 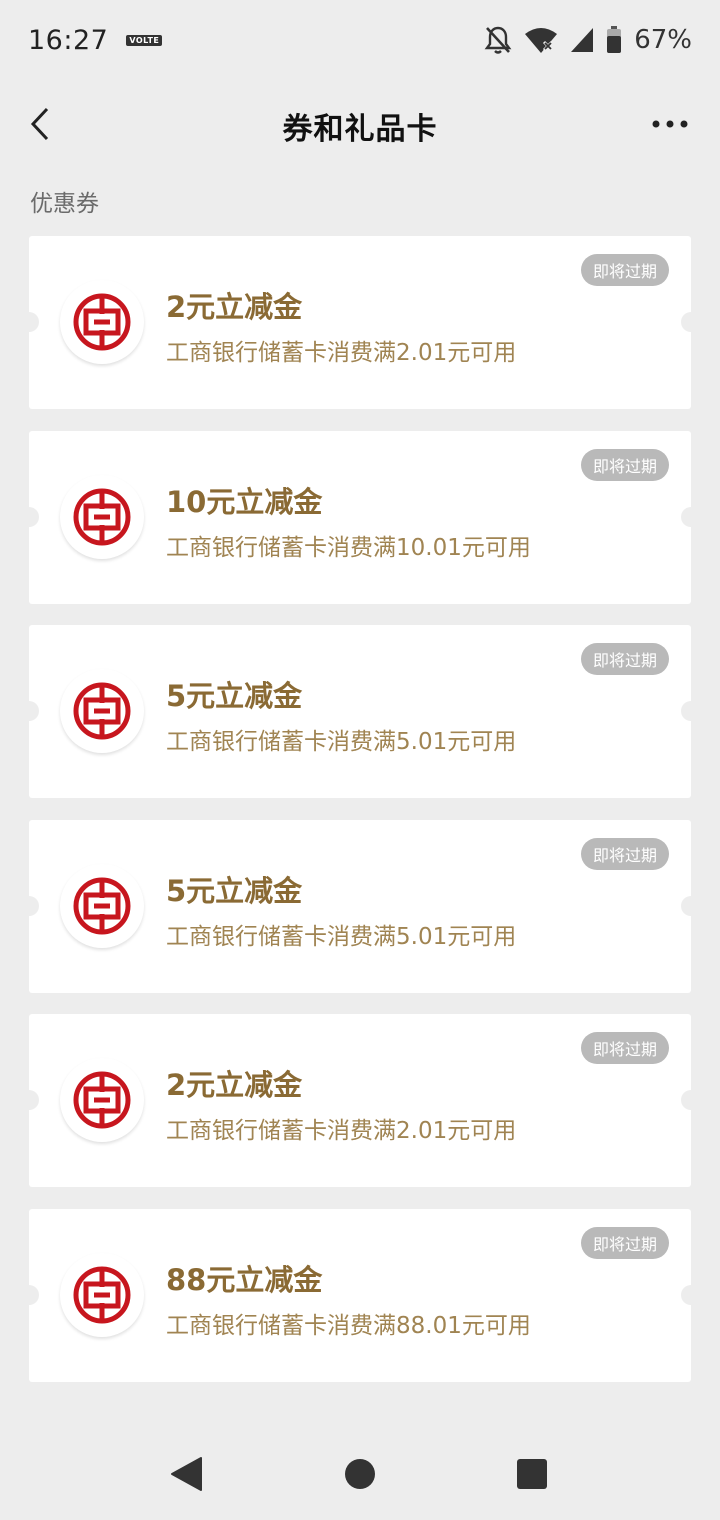 I want to click on status-right: 67%, so click(x=588, y=40).